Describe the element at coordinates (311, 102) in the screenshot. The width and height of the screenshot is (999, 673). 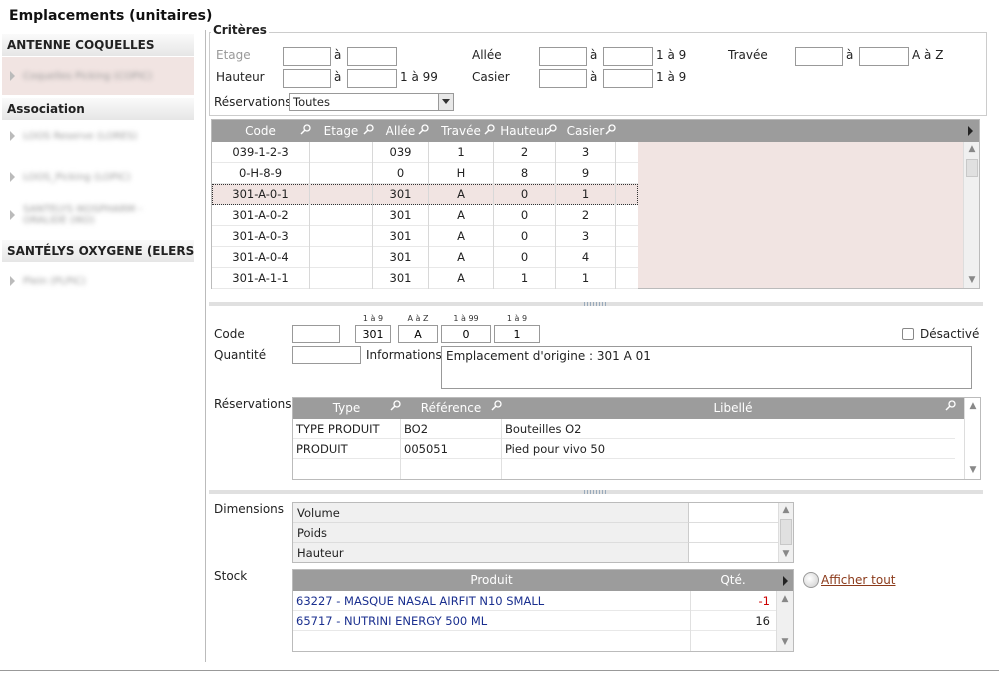
I see `reservations-select-value: Toutes` at that location.